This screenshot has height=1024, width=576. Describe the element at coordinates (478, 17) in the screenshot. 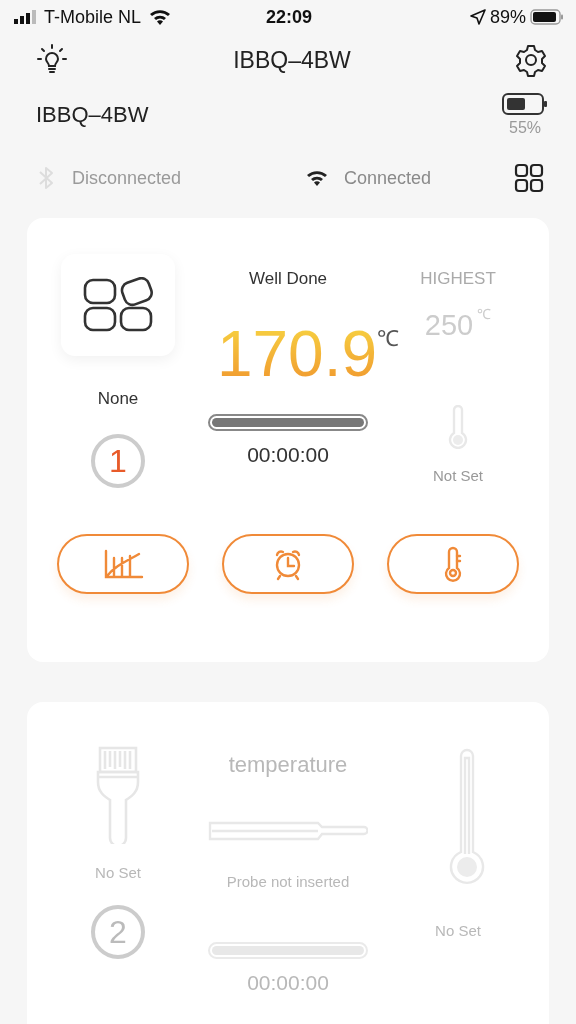

I see `location-arrow-icon` at that location.